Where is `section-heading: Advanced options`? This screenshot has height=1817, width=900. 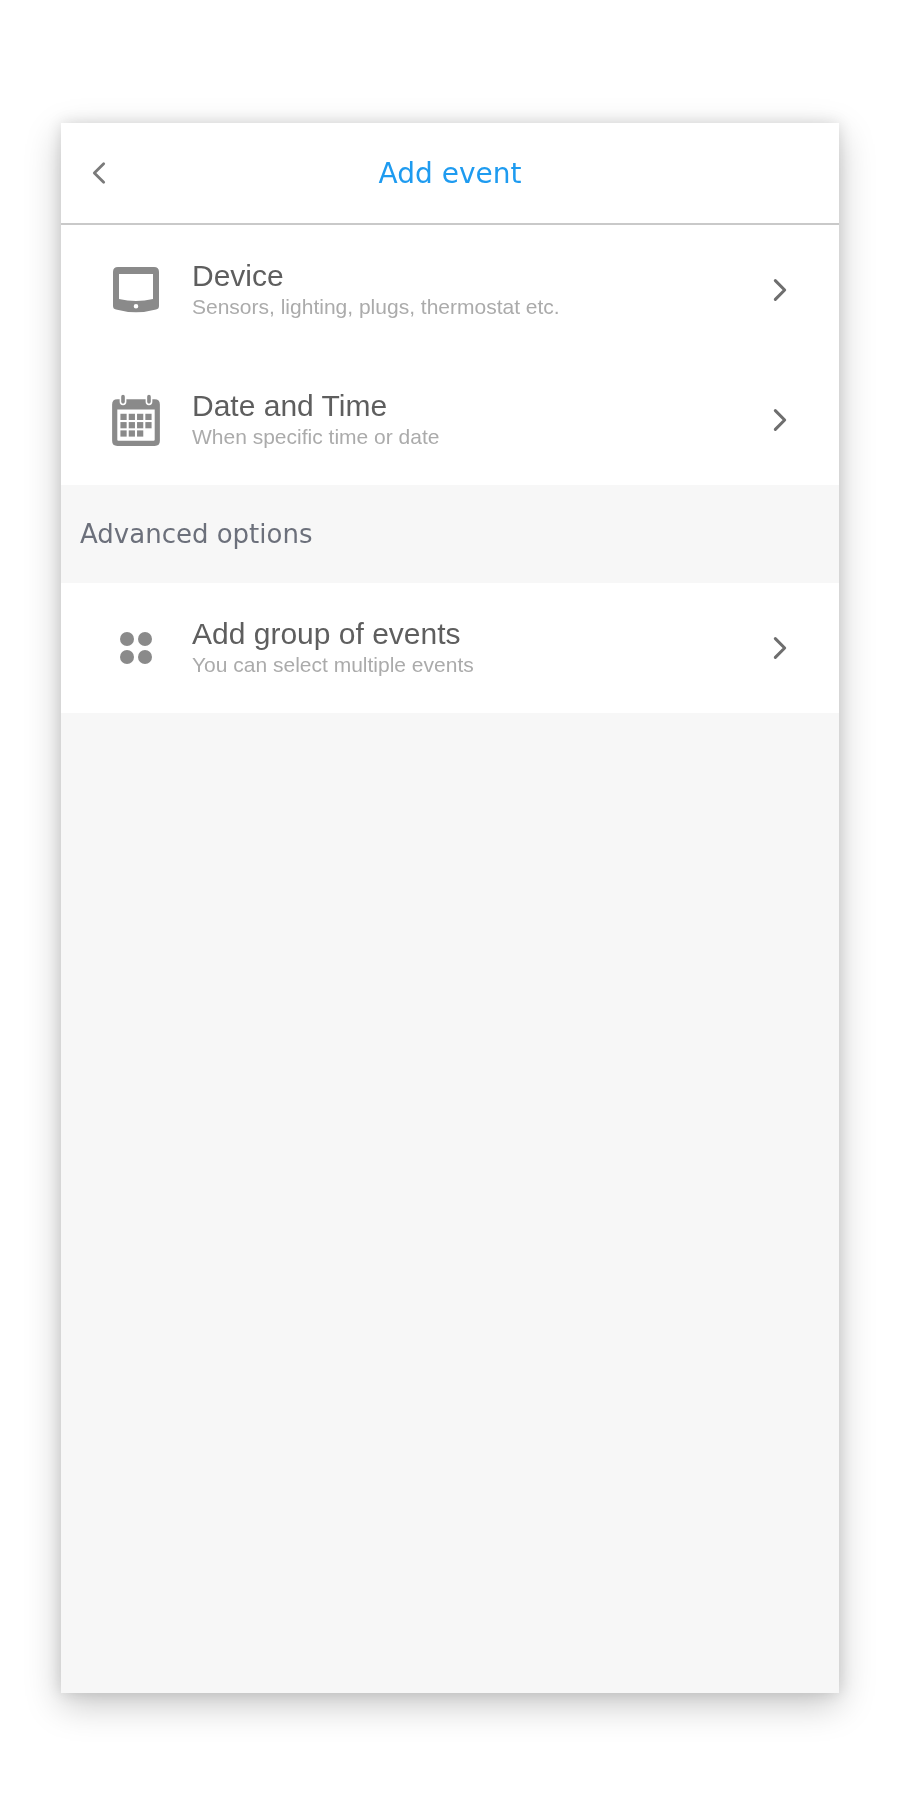 section-heading: Advanced options is located at coordinates (196, 534).